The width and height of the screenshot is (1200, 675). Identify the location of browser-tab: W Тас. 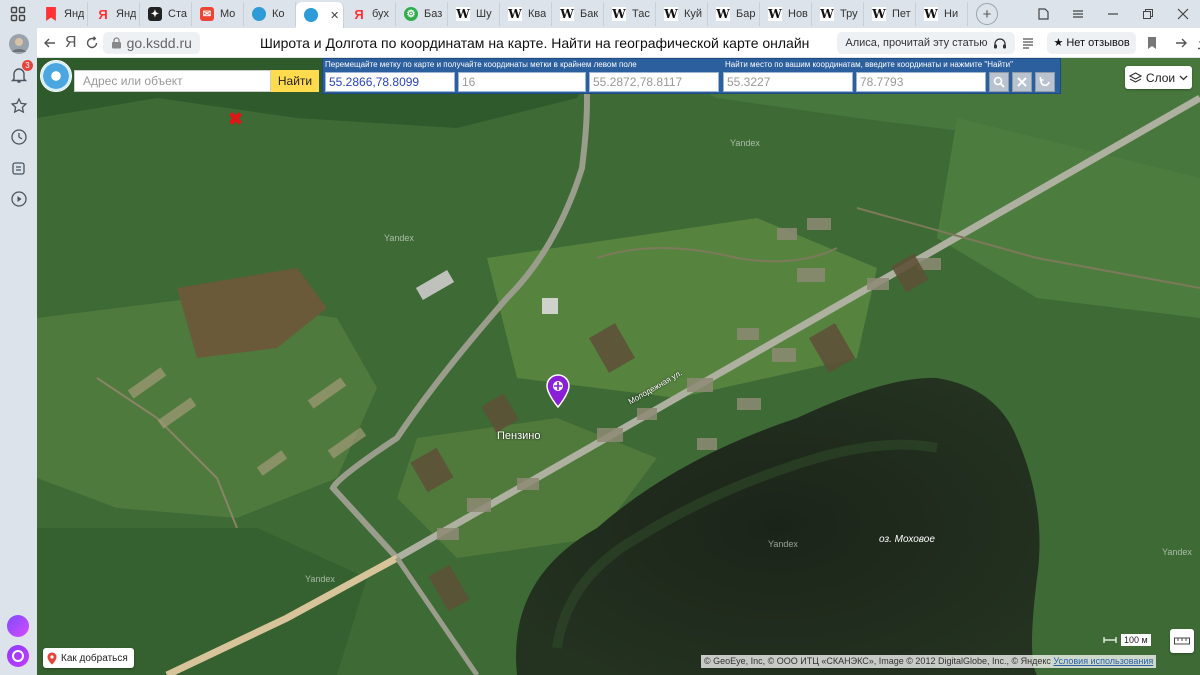
(630, 14).